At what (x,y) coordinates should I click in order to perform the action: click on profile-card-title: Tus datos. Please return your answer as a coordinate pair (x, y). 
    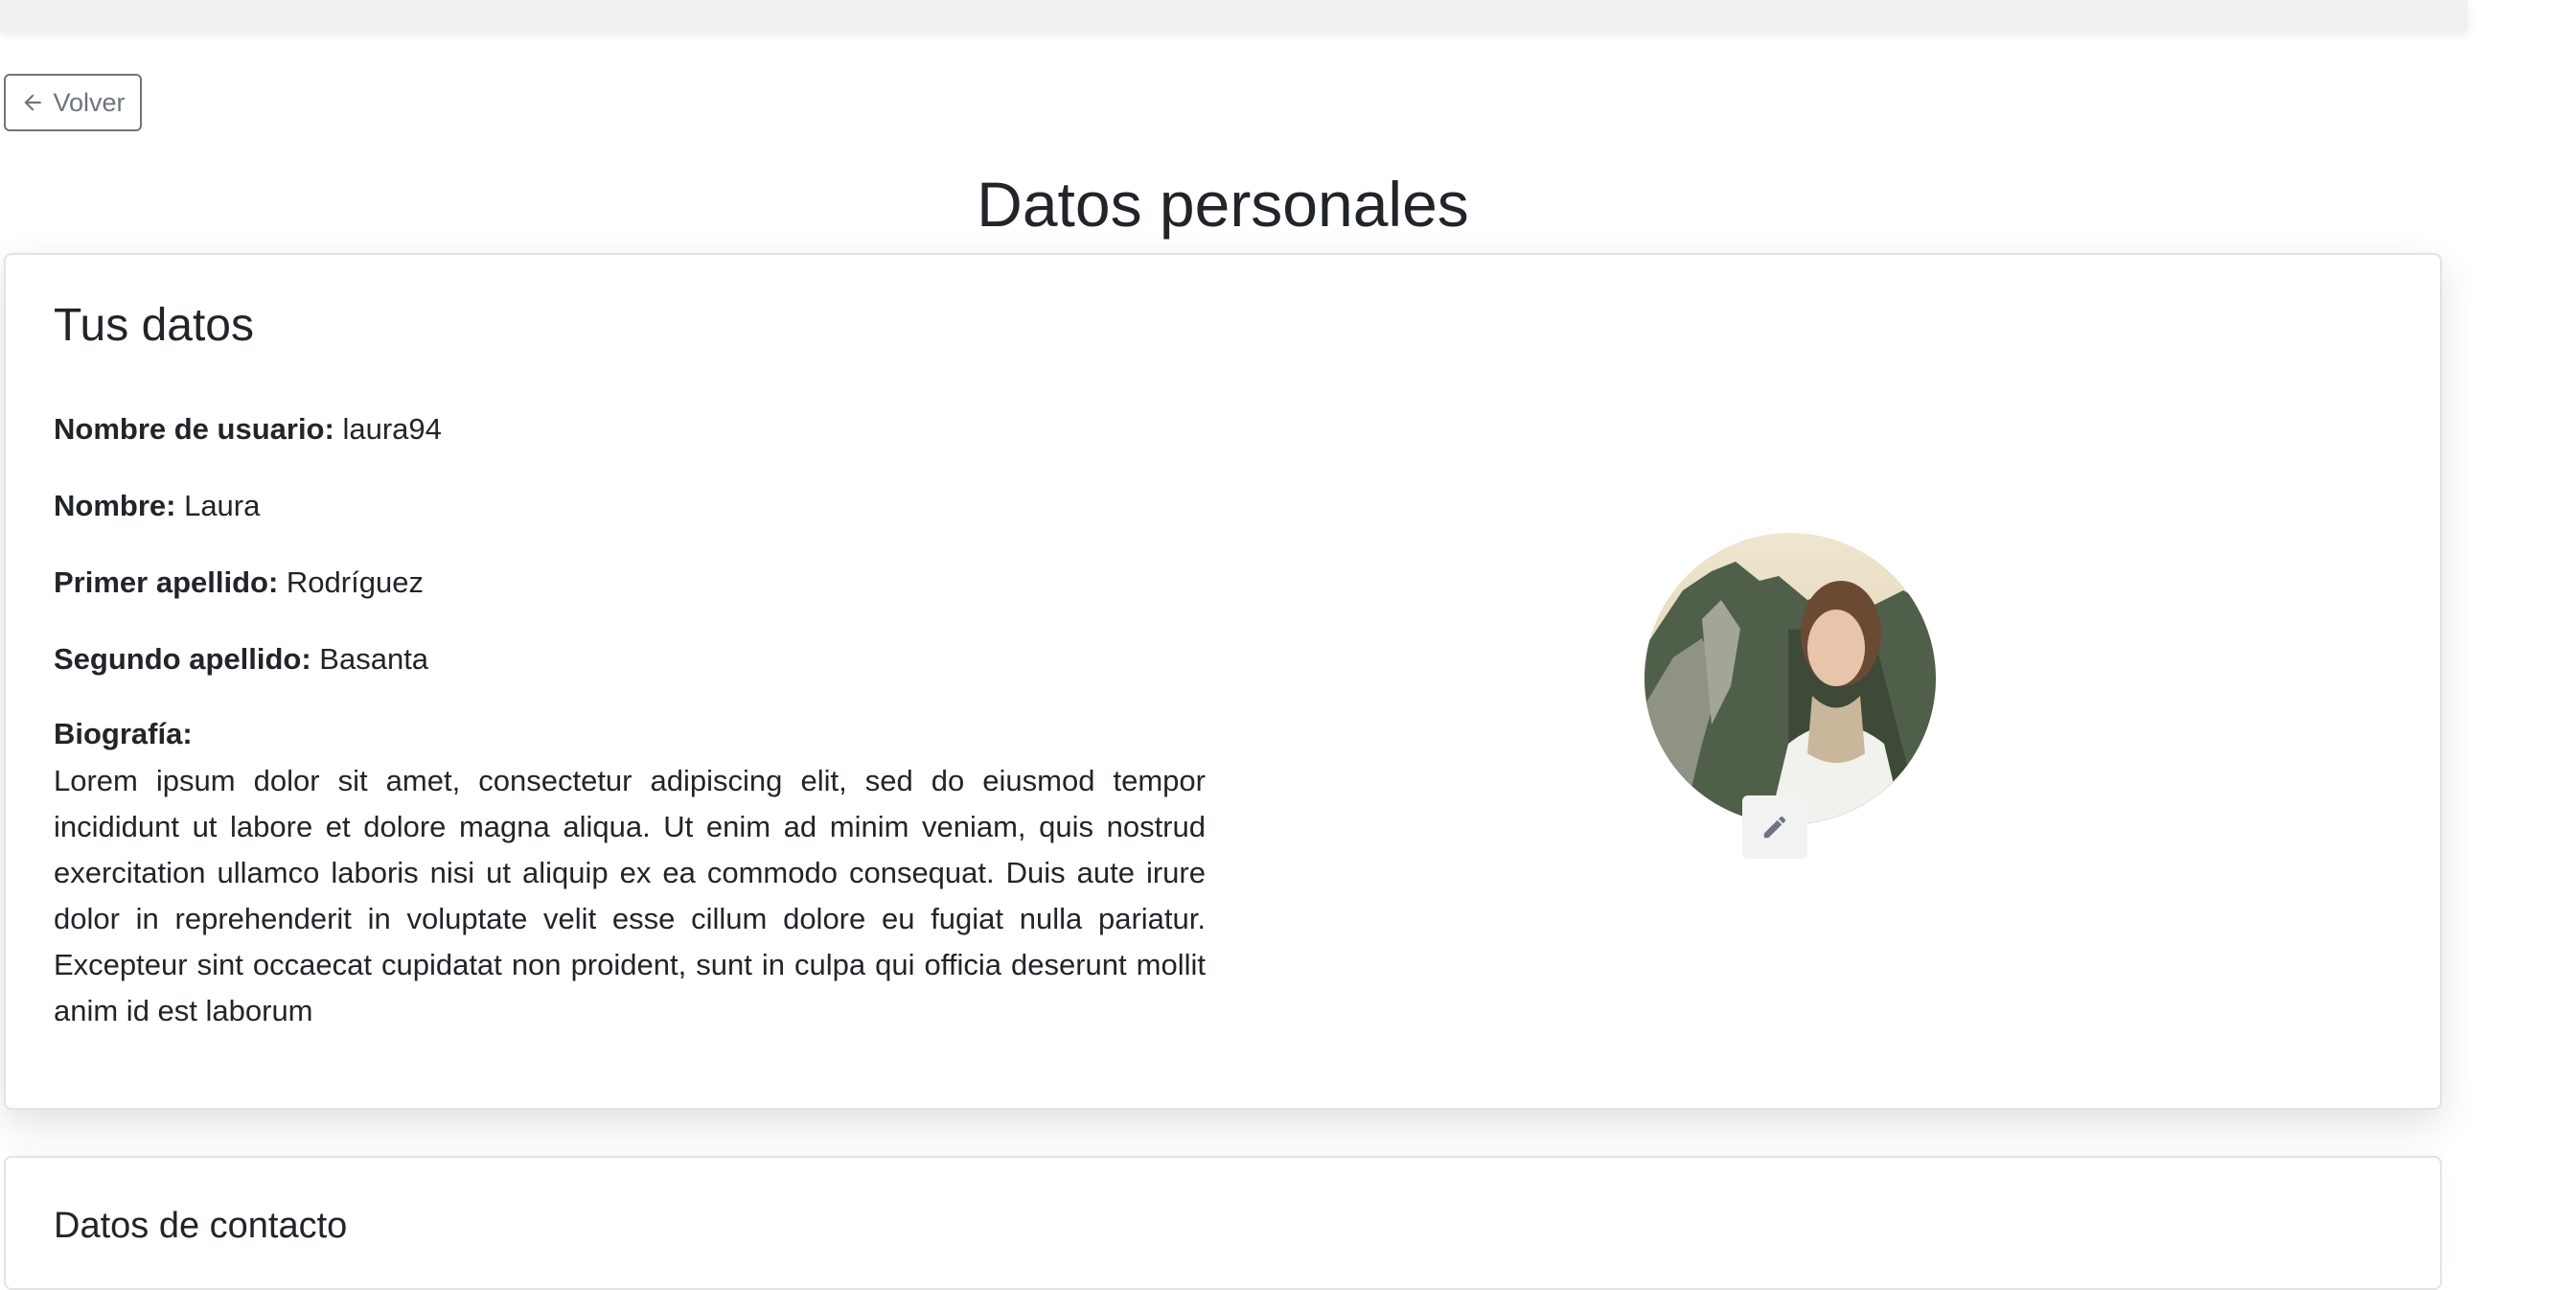
    Looking at the image, I should click on (154, 325).